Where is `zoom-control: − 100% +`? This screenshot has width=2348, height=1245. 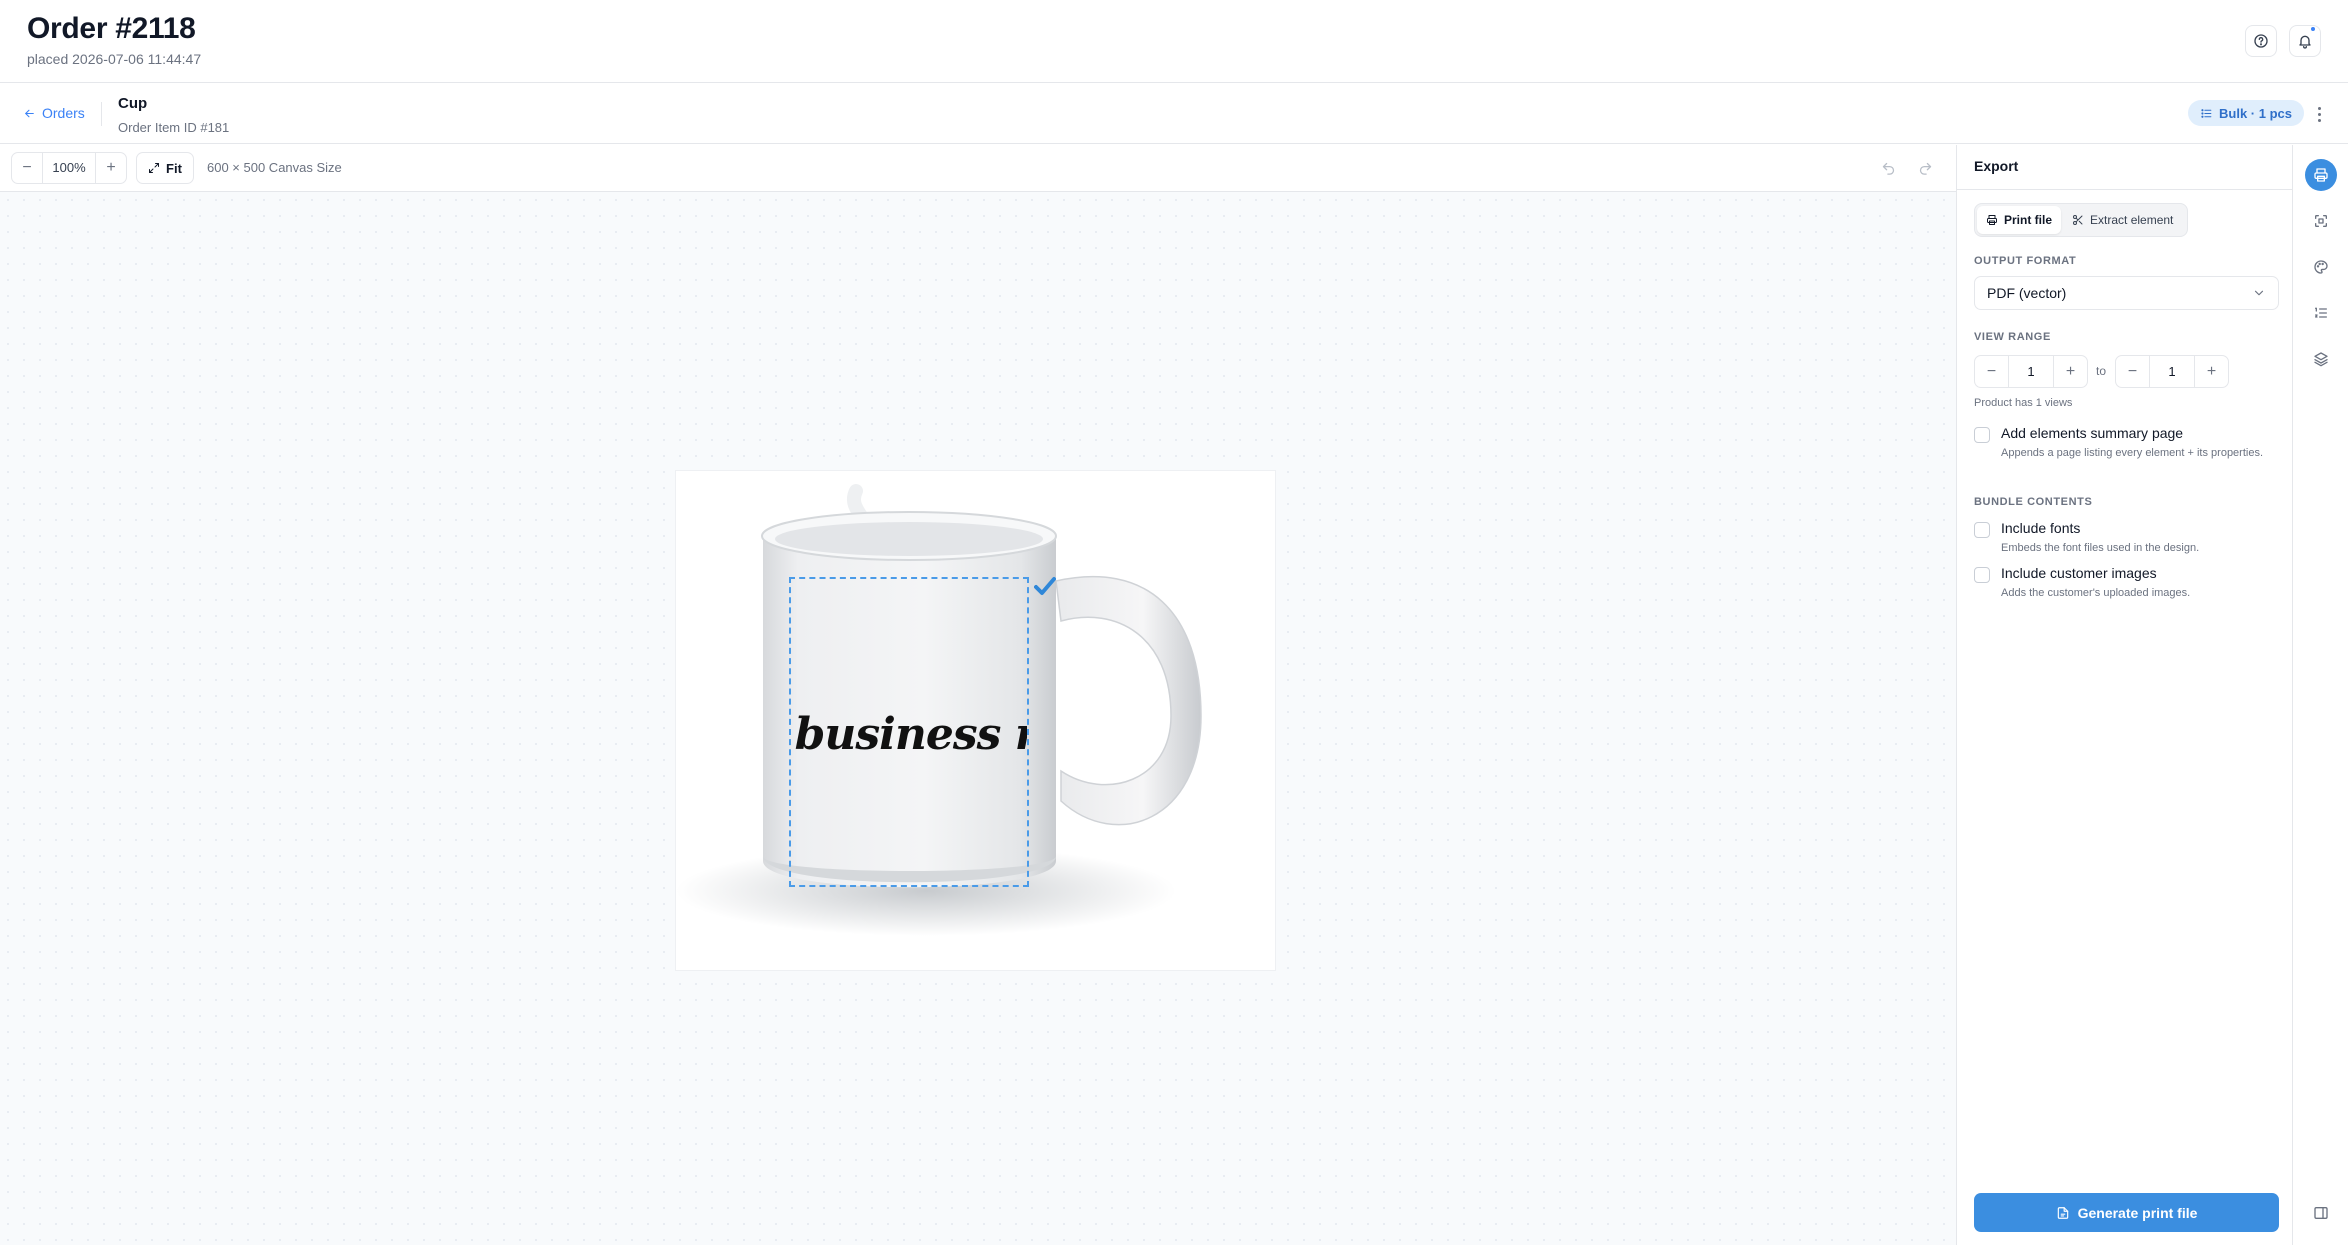 zoom-control: − 100% + is located at coordinates (69, 168).